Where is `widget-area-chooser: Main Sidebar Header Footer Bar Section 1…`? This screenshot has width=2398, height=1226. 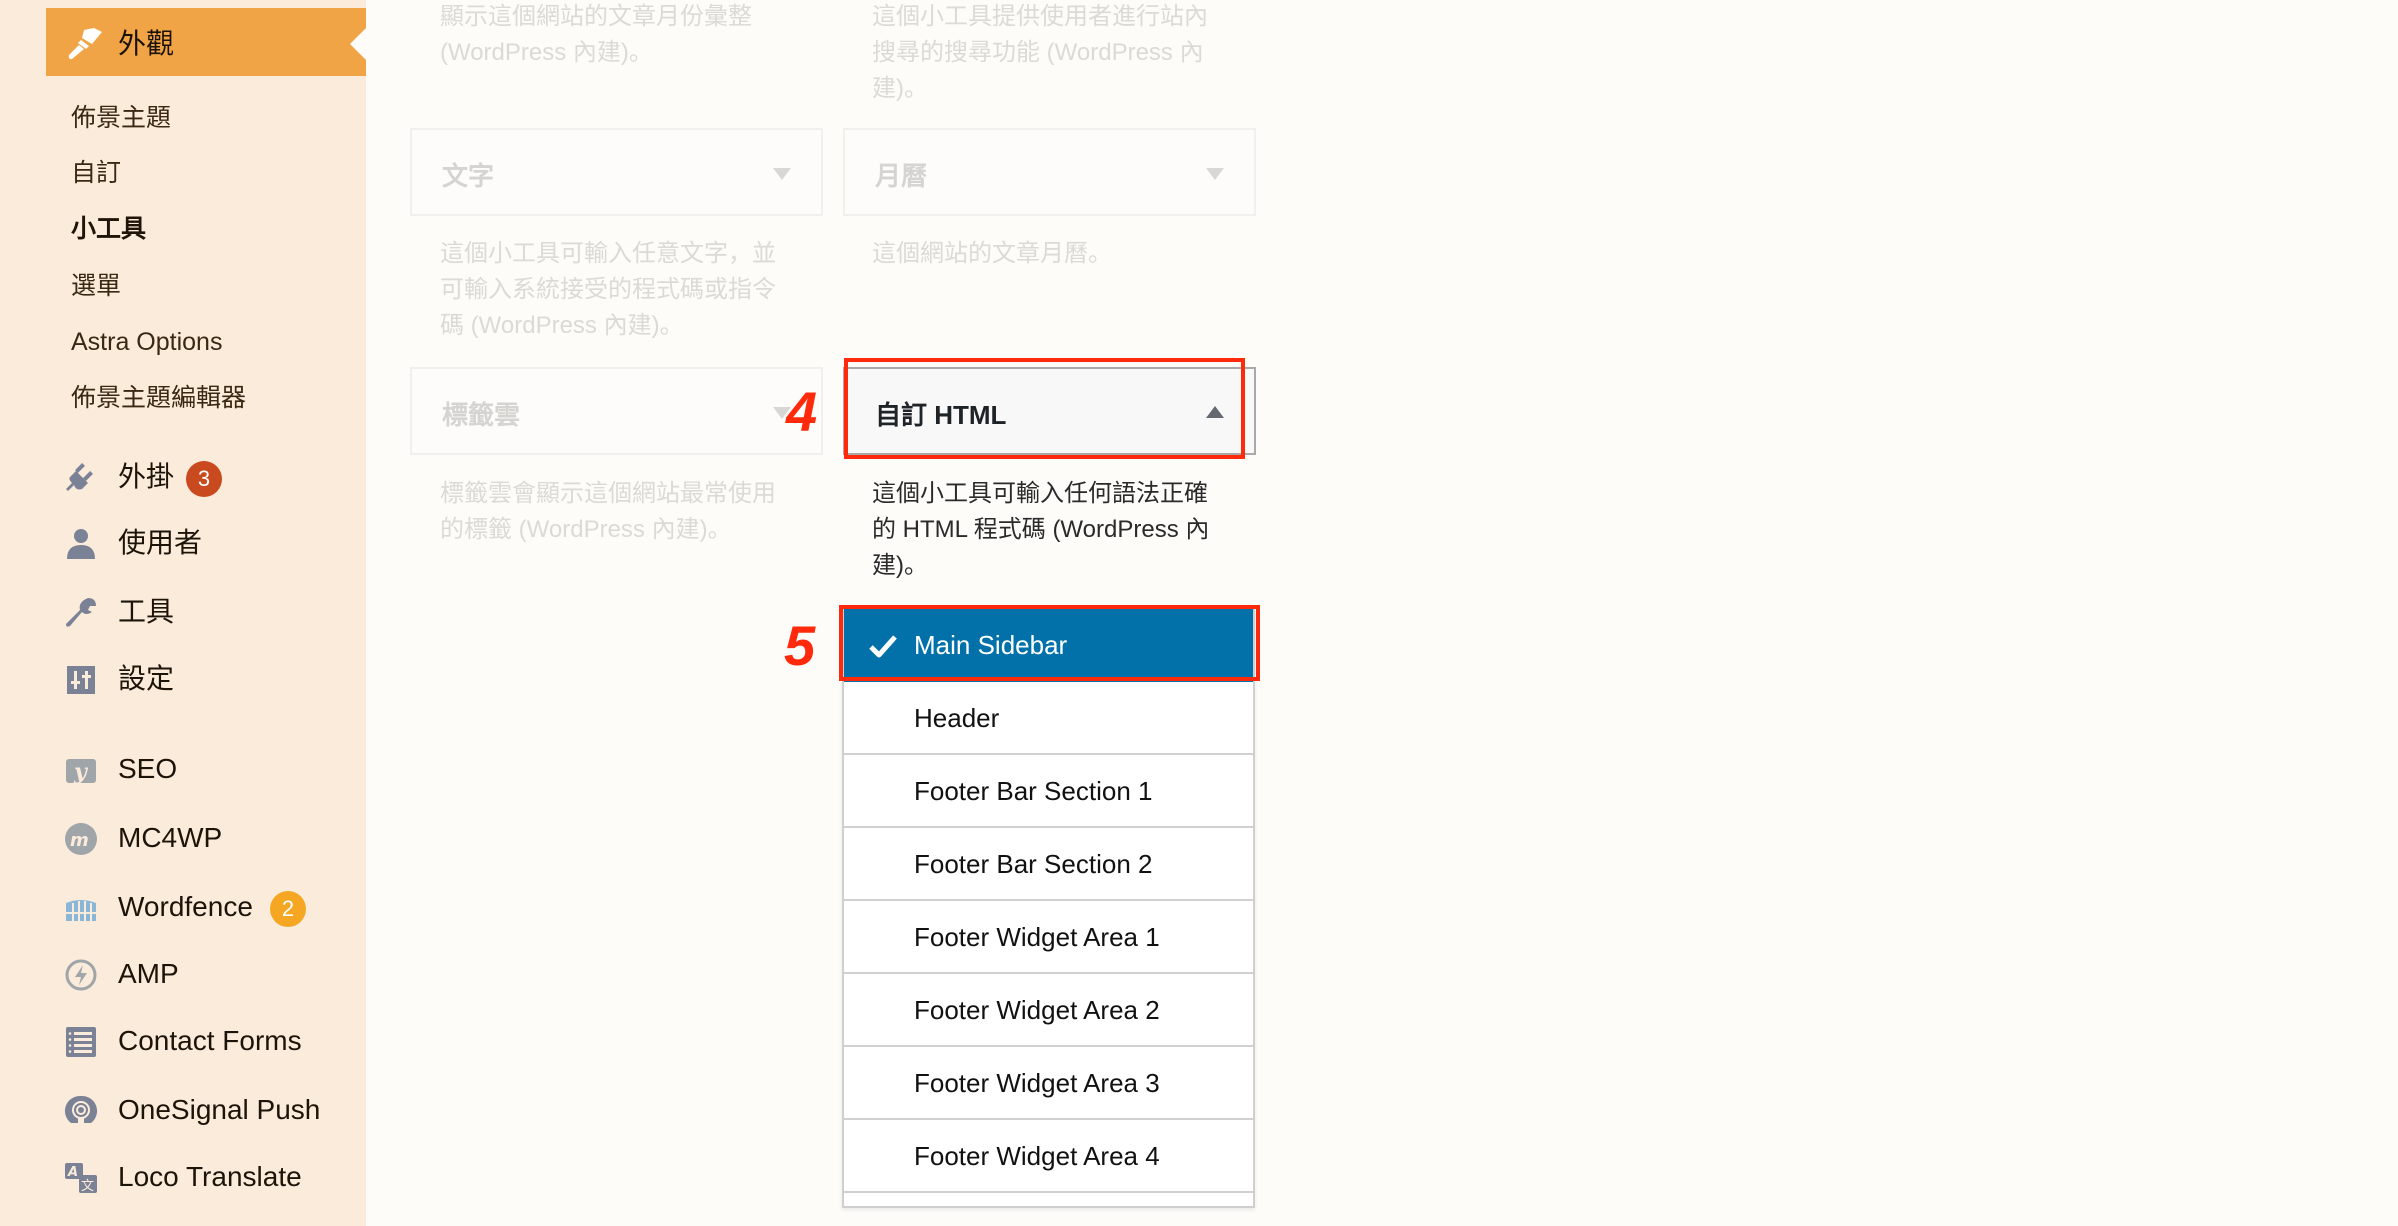 widget-area-chooser: Main Sidebar Header Footer Bar Section 1… is located at coordinates (1048, 907).